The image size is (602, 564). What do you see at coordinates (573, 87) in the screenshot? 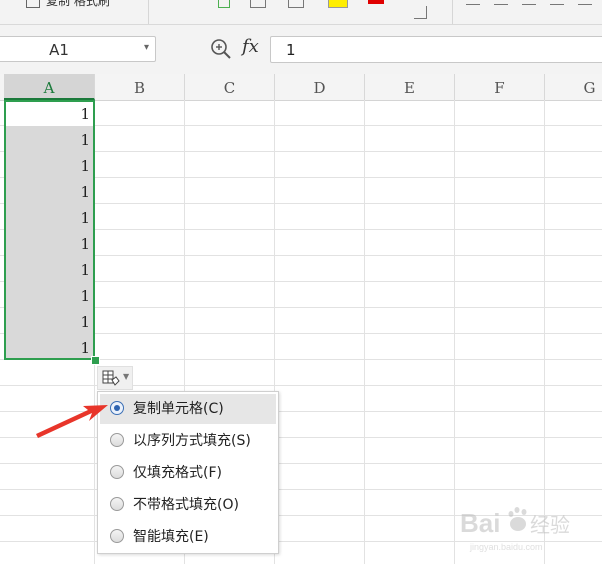
I see `column-header-g: G` at bounding box center [573, 87].